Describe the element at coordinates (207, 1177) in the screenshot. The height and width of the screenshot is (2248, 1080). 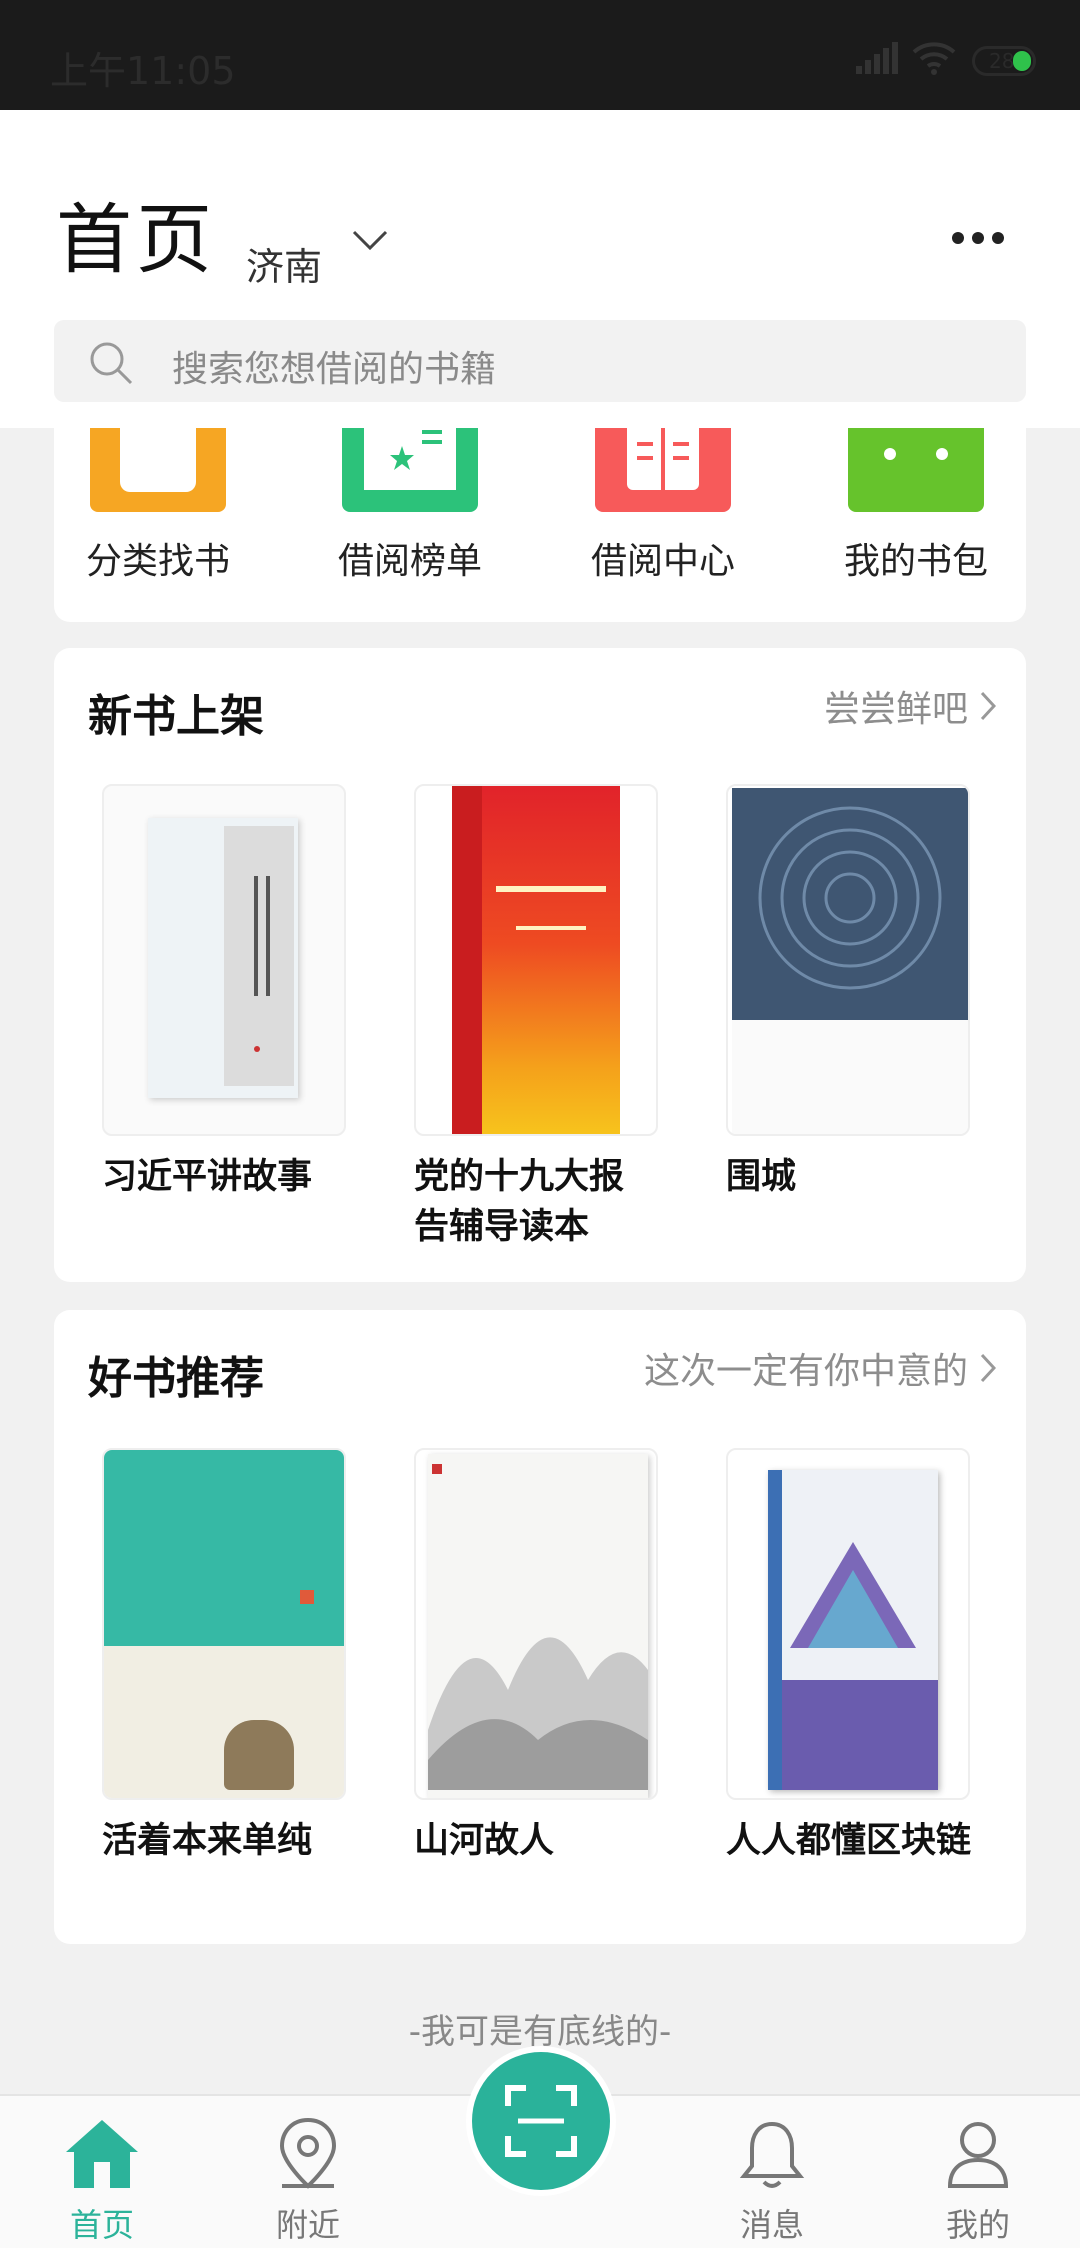
I see `book-title: 习近平讲故事` at that location.